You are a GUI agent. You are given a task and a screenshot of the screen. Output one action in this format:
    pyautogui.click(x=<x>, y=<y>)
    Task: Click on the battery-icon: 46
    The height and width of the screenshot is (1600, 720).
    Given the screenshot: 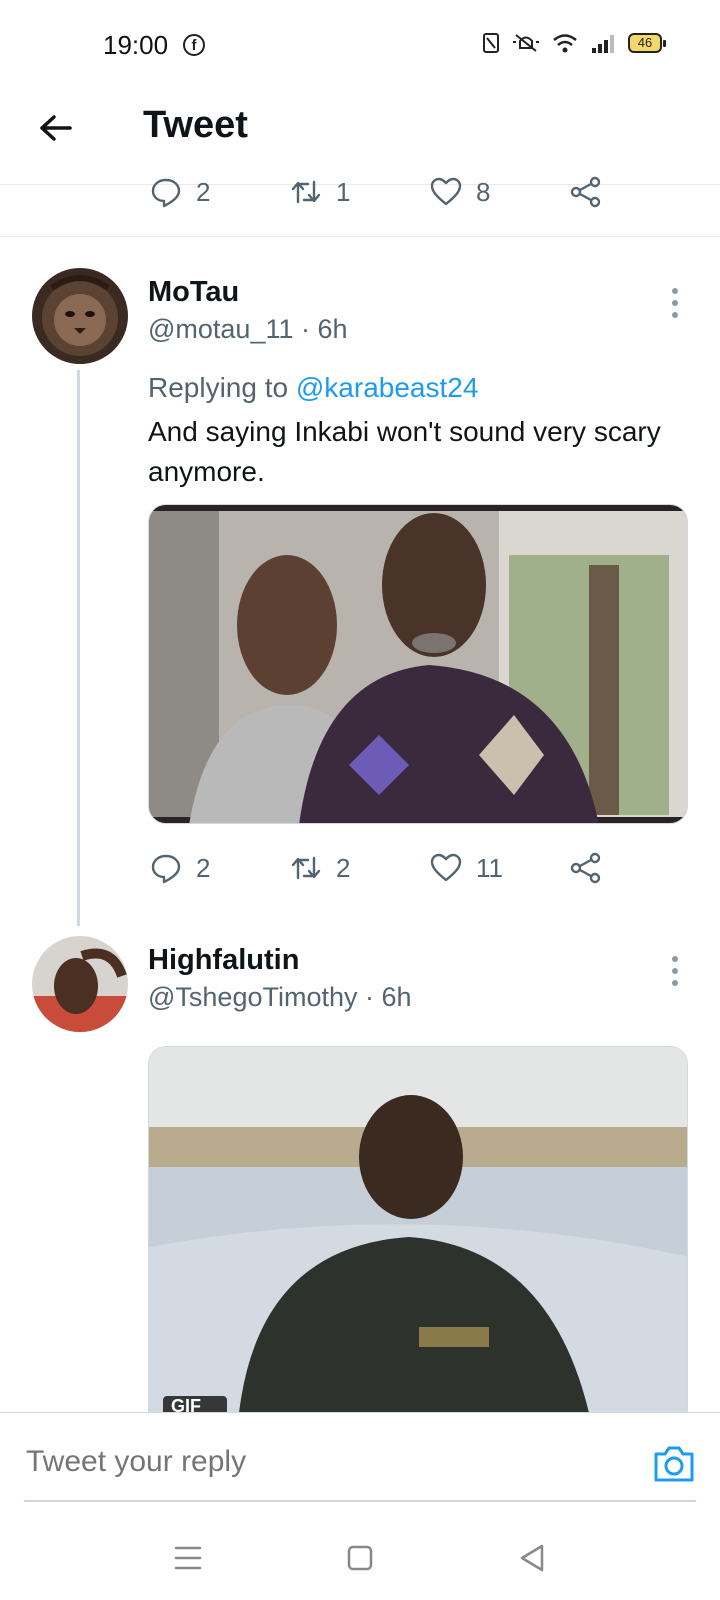 What is the action you would take?
    pyautogui.click(x=647, y=43)
    